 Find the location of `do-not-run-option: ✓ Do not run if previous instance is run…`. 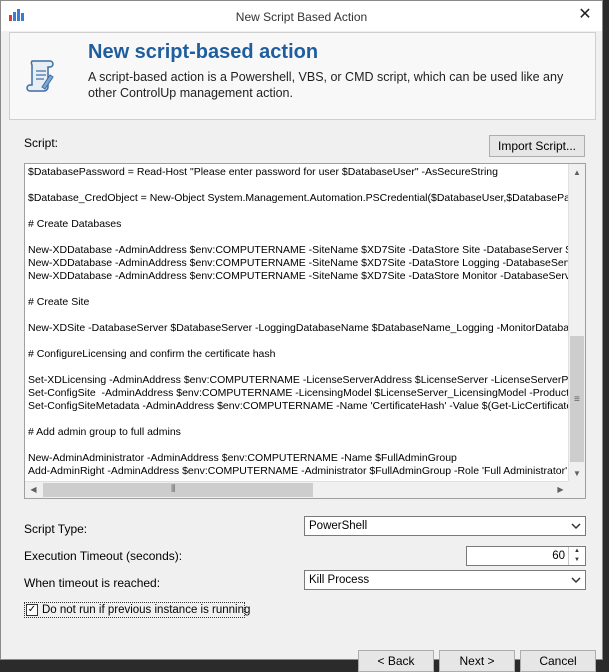

do-not-run-option: ✓ Do not run if previous instance is run… is located at coordinates (137, 610).